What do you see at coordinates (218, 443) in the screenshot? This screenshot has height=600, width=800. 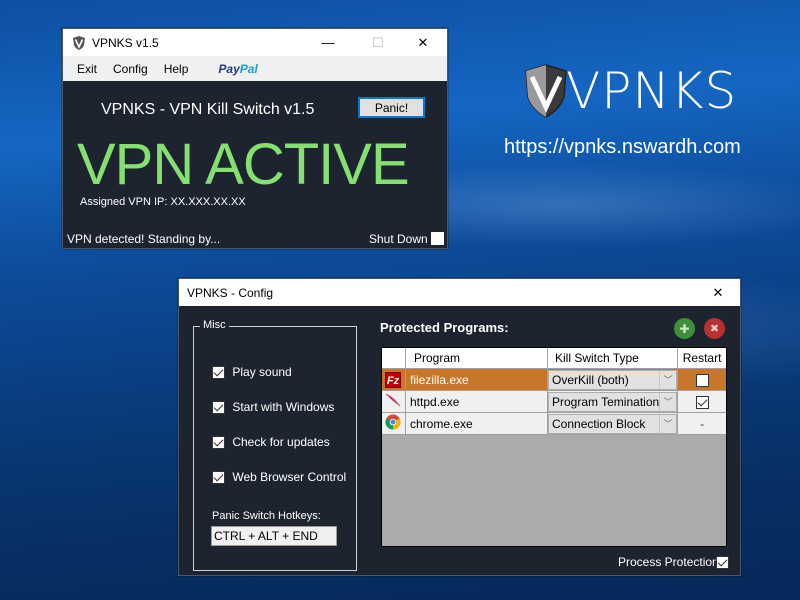 I see `check-updates-checkbox` at bounding box center [218, 443].